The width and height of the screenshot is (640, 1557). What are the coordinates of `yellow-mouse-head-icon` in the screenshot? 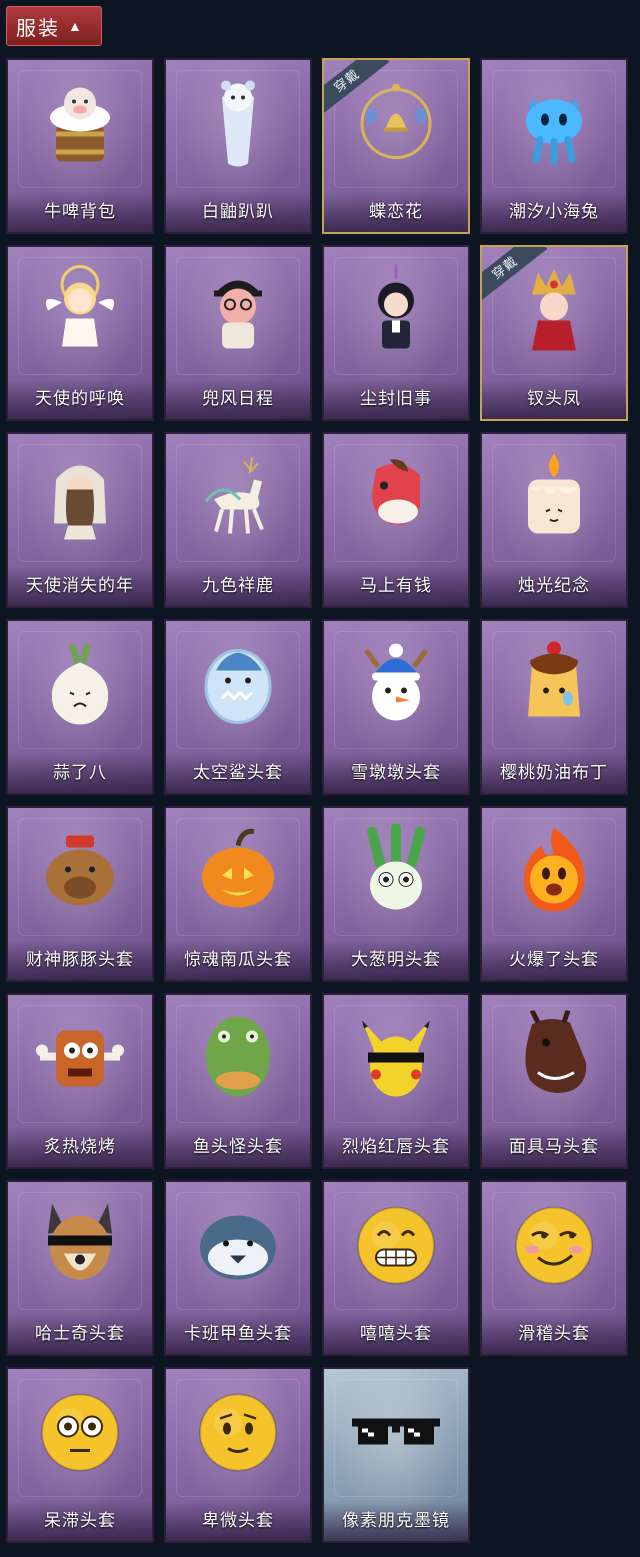 It's located at (396, 1059).